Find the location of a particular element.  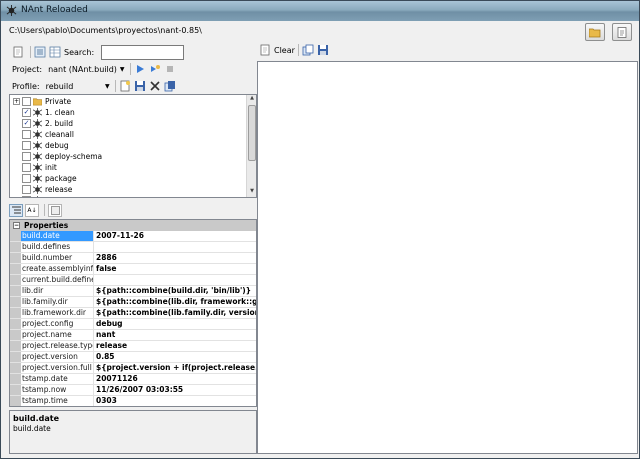

property-name: create.assemblyinfo is located at coordinates (58, 269).